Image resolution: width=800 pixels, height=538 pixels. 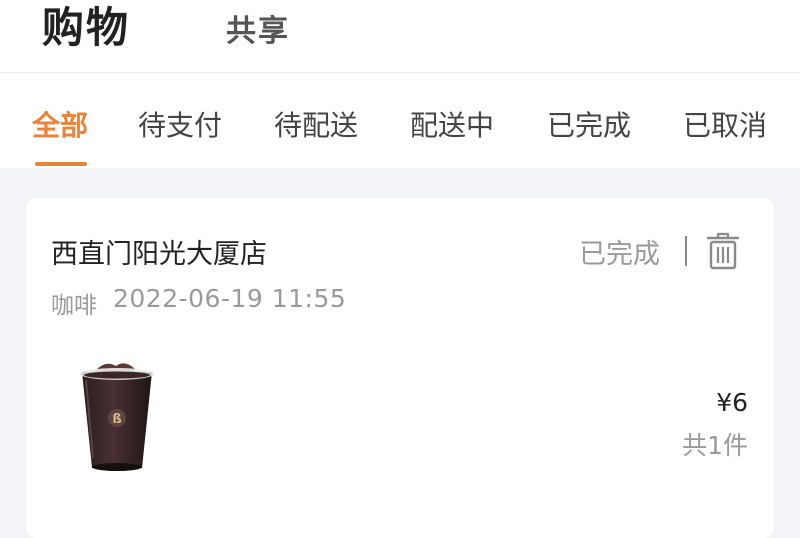 What do you see at coordinates (316, 124) in the screenshot?
I see `tab-pending-delivery: 待配送` at bounding box center [316, 124].